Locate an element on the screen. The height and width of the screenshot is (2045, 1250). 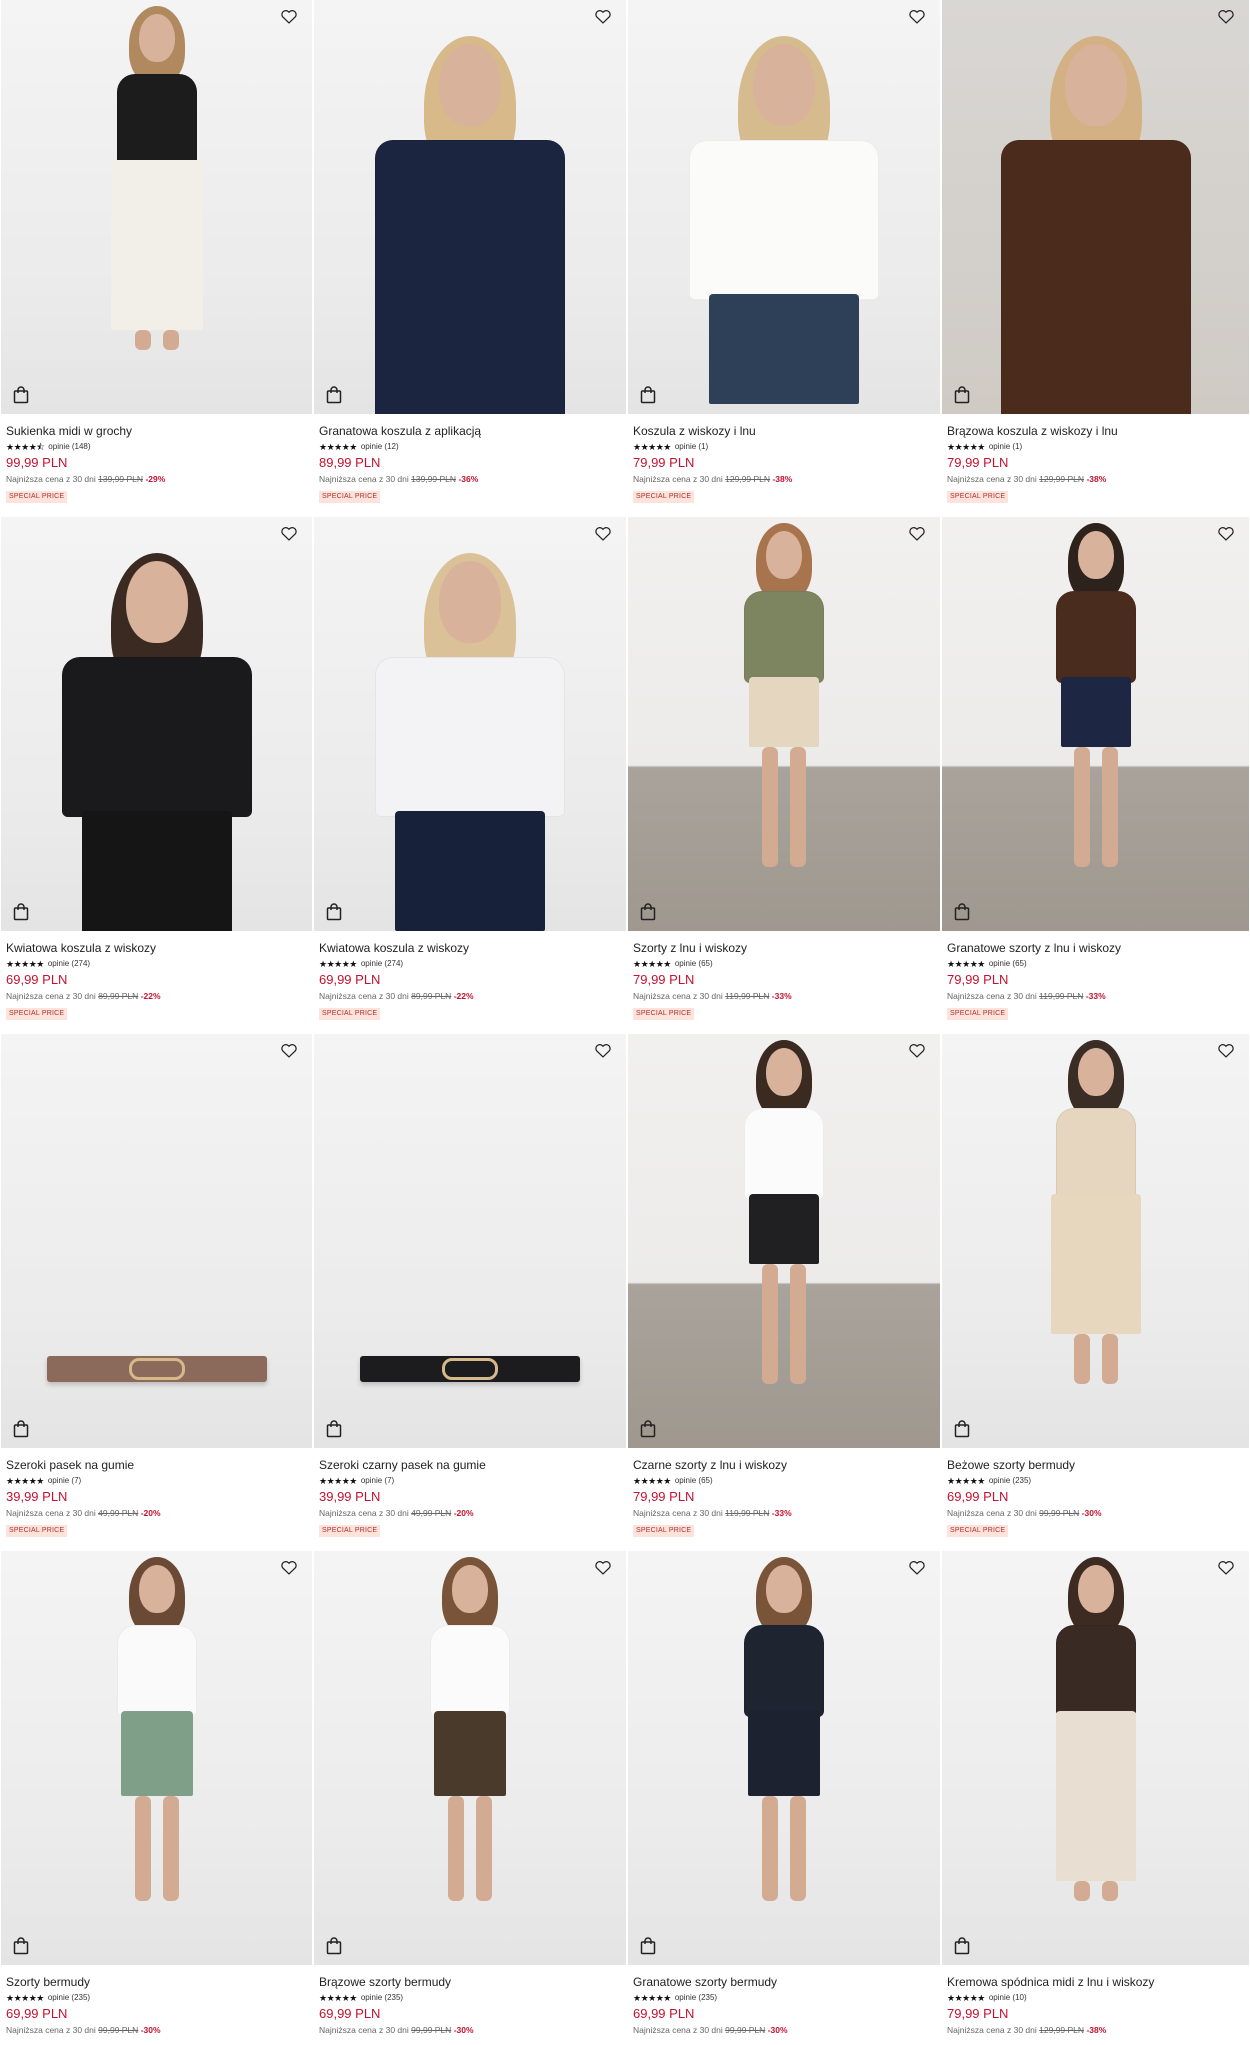
product-name: Szeroki pasek na gumie is located at coordinates (156, 1465).